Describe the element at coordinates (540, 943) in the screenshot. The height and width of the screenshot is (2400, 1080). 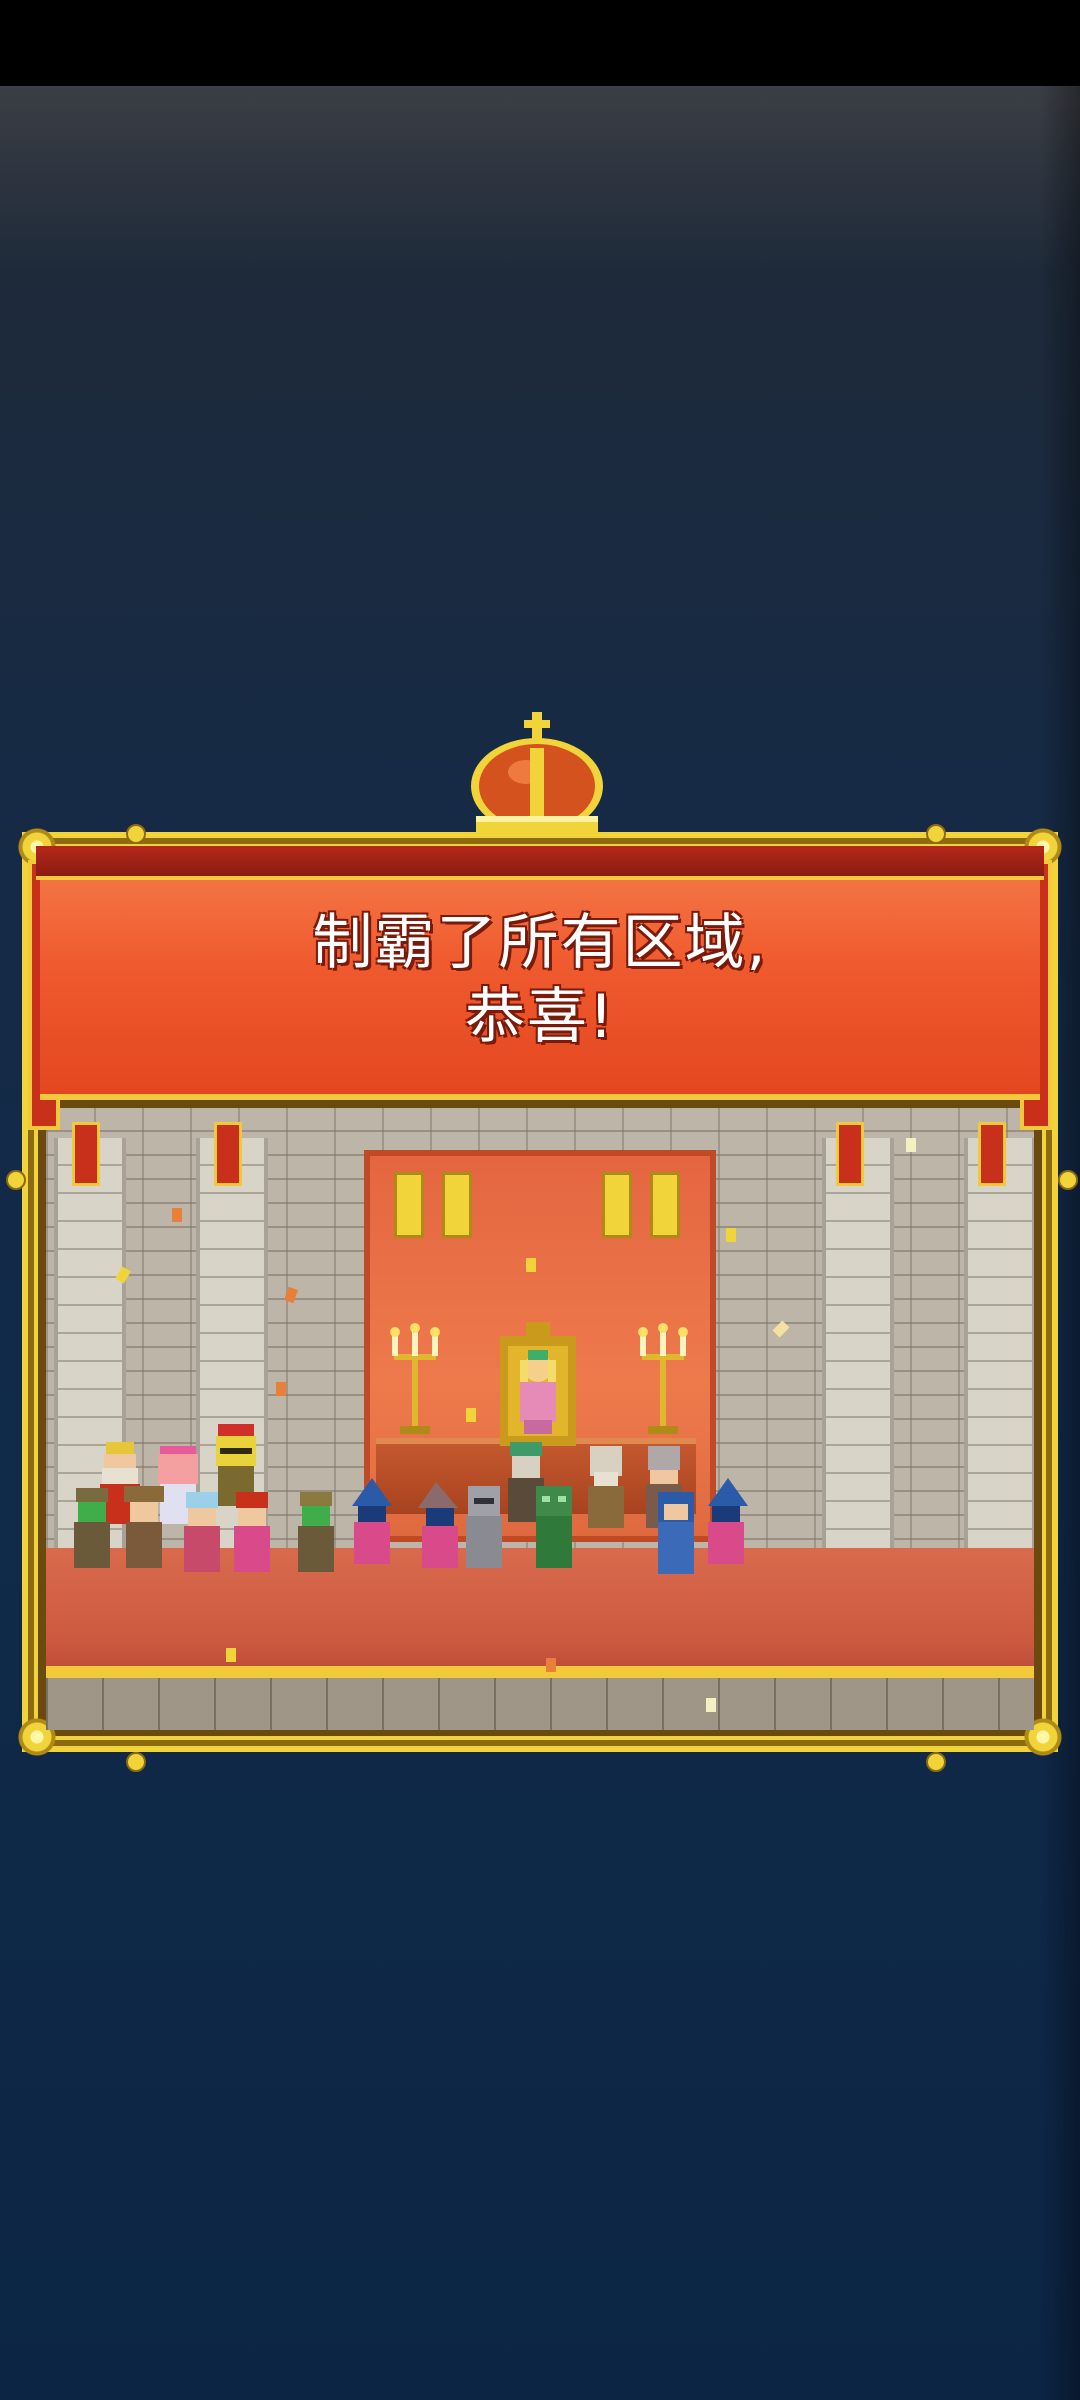
I see `victory-message-line1: 制霸了所有区域,` at that location.